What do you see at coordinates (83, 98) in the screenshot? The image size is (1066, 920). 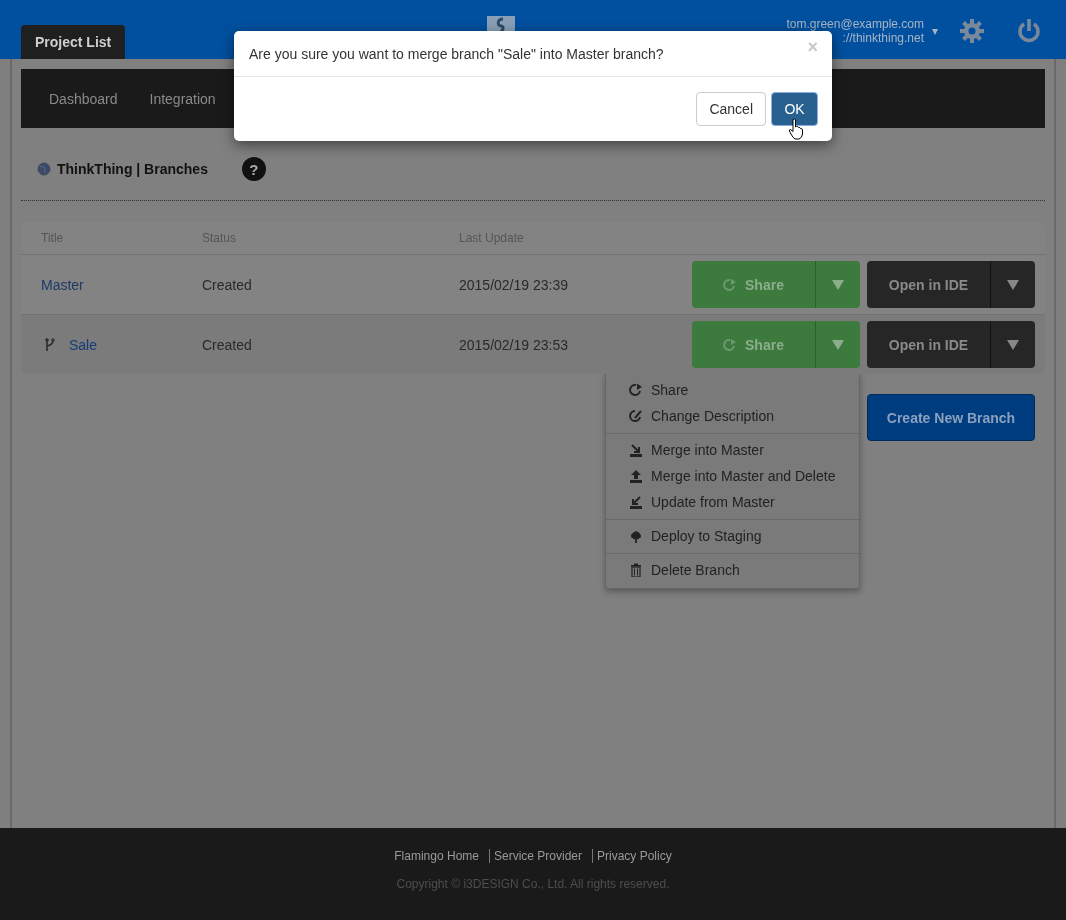 I see `nav-link: Dashboard` at bounding box center [83, 98].